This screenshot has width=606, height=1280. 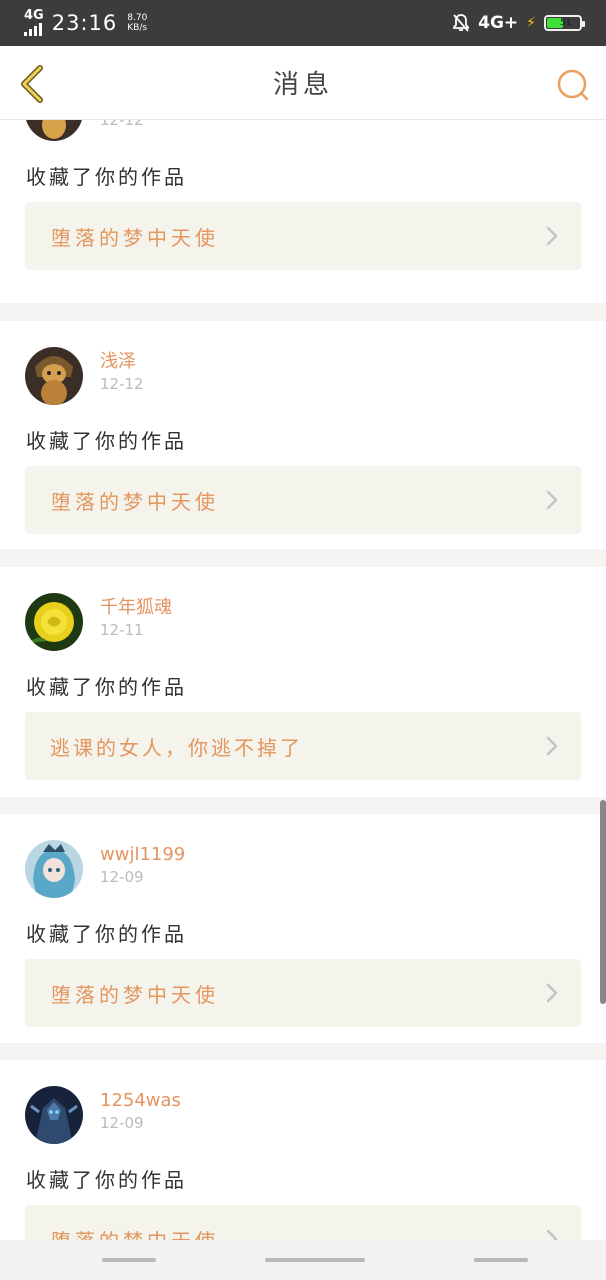 What do you see at coordinates (137, 18) in the screenshot?
I see `speed-value: 8.70` at bounding box center [137, 18].